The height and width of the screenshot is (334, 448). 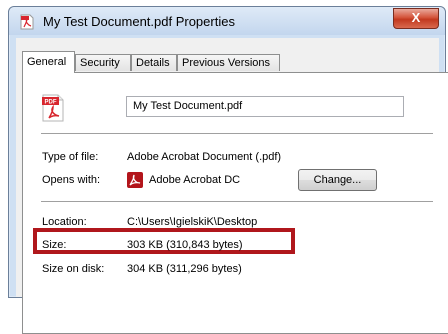 What do you see at coordinates (154, 62) in the screenshot?
I see `tab-details: Details` at bounding box center [154, 62].